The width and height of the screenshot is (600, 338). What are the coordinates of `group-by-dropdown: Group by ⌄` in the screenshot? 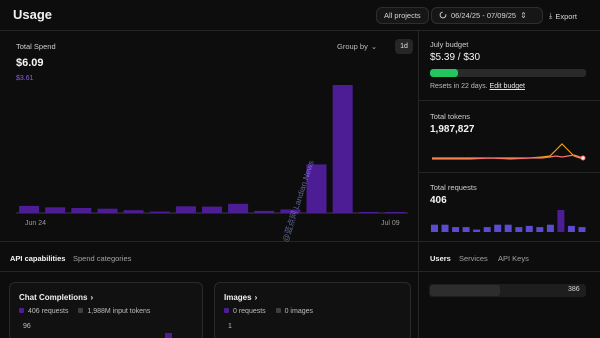 It's located at (357, 46).